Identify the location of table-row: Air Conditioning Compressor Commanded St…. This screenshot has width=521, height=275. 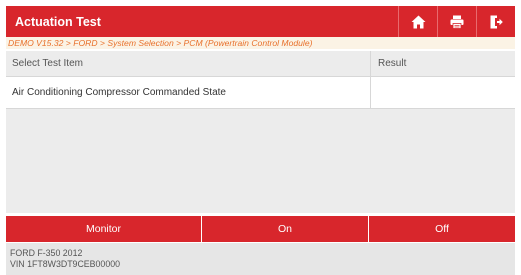
(260, 93).